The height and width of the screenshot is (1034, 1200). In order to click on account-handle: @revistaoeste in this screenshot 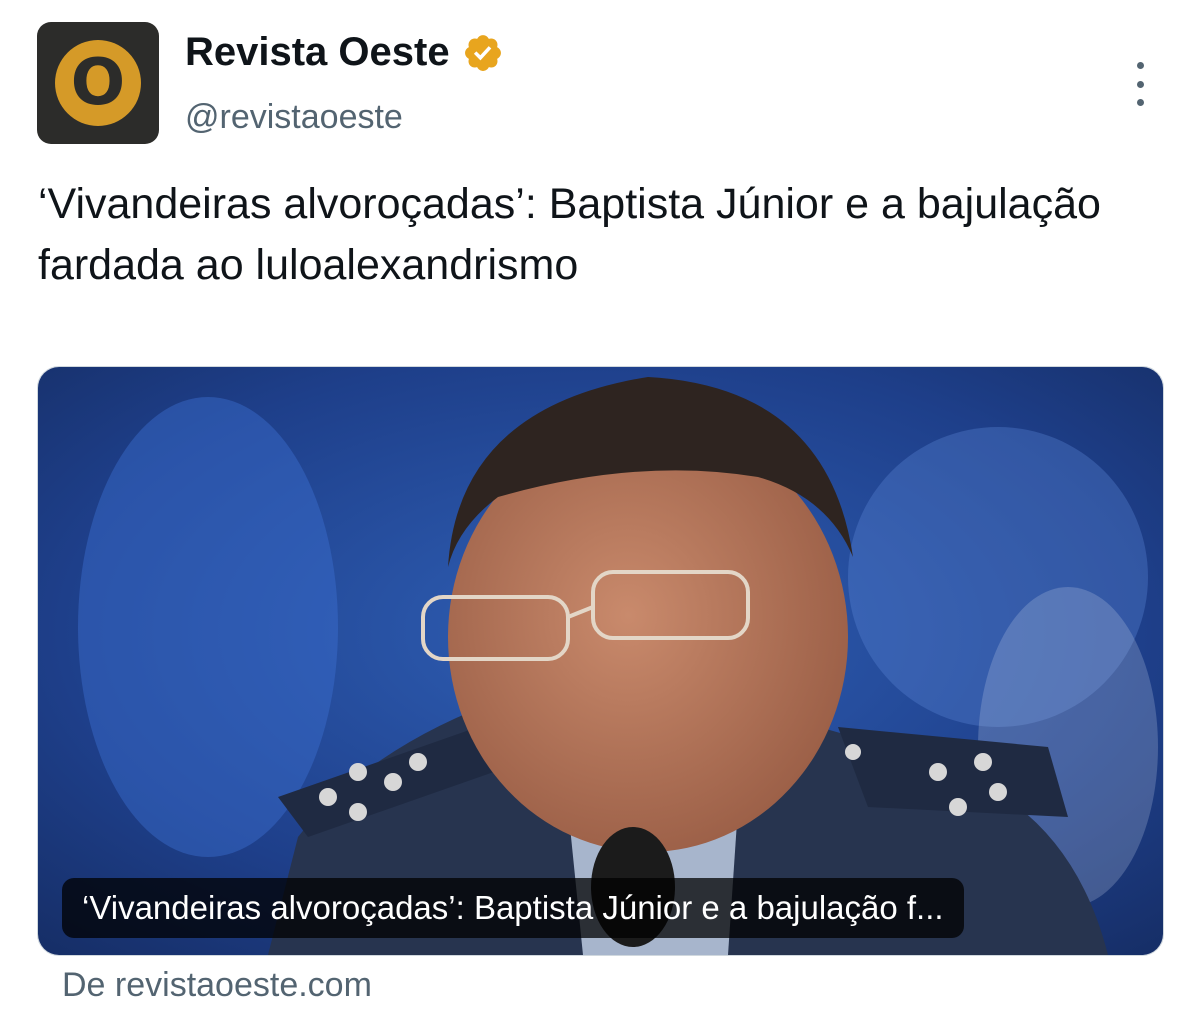, I will do `click(294, 117)`.